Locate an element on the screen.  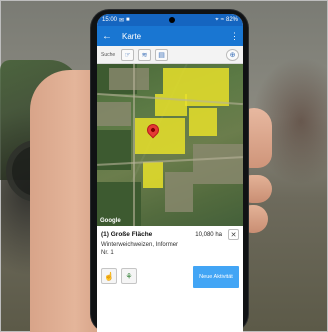
google-logo: Google is located at coordinates (110, 221).